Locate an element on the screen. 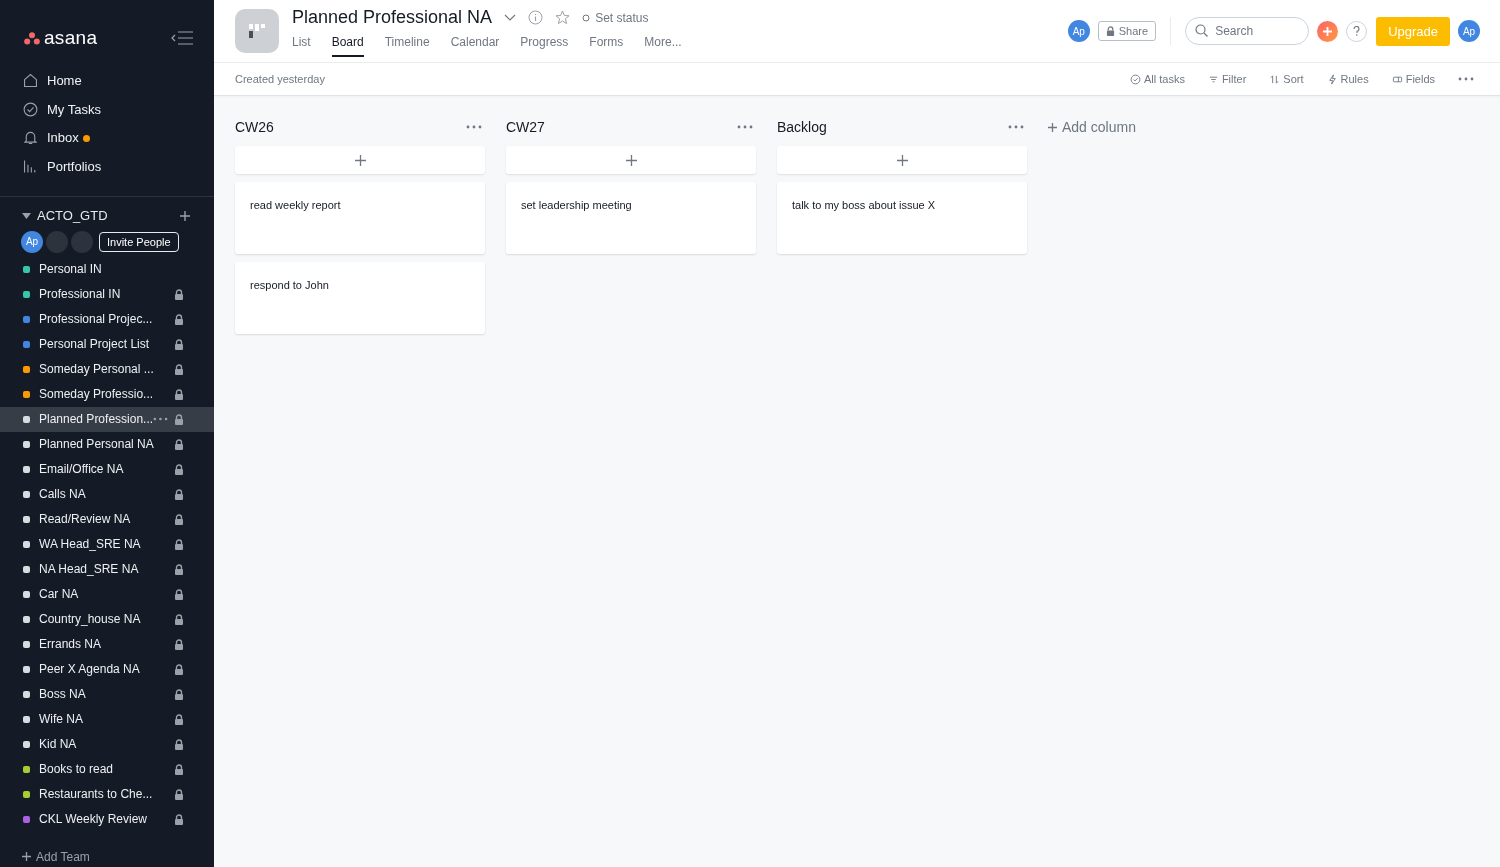 The height and width of the screenshot is (867, 1500). invite-people-button: Invite People is located at coordinates (139, 241).